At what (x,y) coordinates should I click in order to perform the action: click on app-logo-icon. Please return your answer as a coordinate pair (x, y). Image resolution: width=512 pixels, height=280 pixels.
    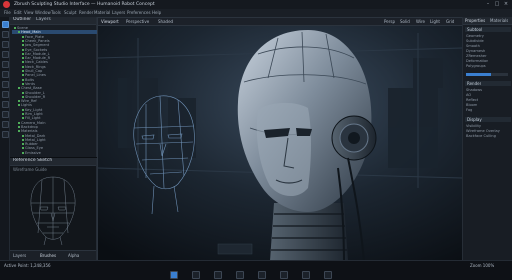
    Looking at the image, I should click on (6, 4).